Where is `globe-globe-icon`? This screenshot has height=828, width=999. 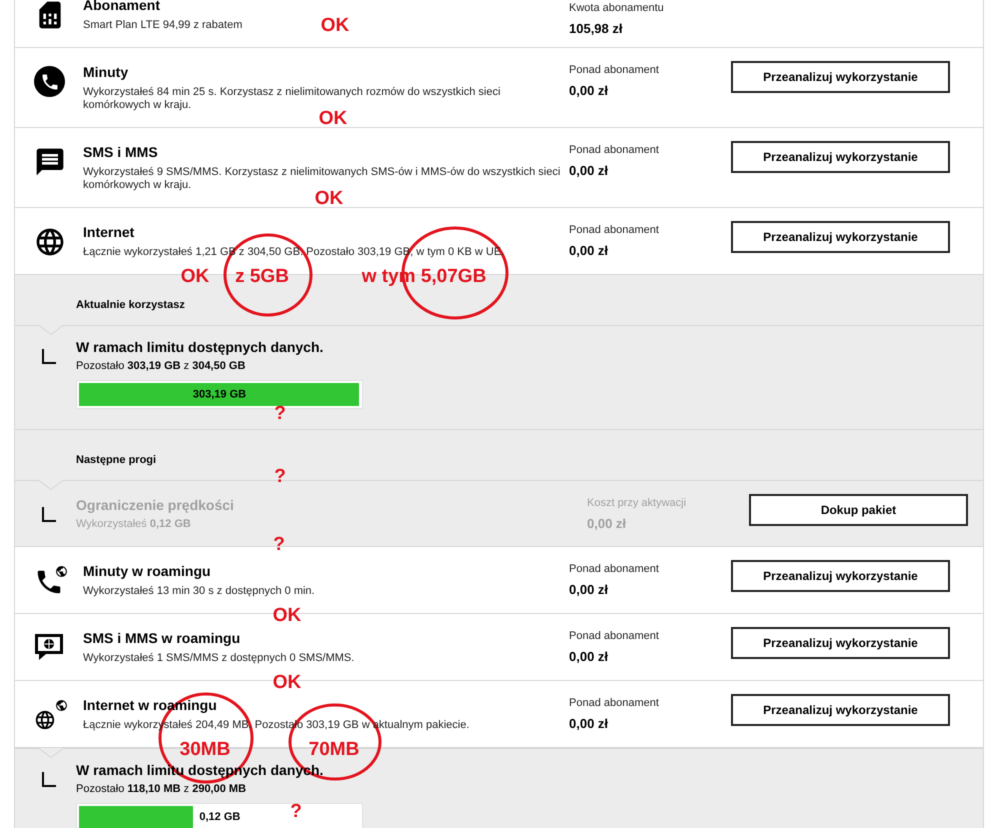 globe-globe-icon is located at coordinates (51, 715).